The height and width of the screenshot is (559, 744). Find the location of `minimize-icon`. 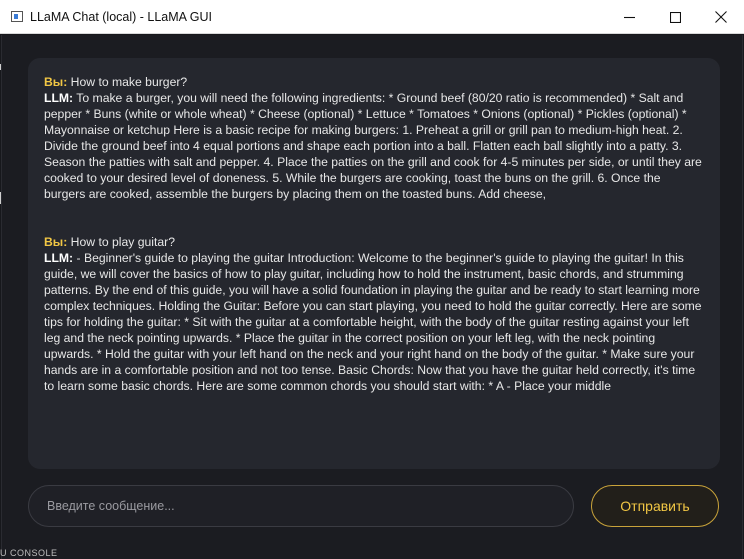

minimize-icon is located at coordinates (629, 17).